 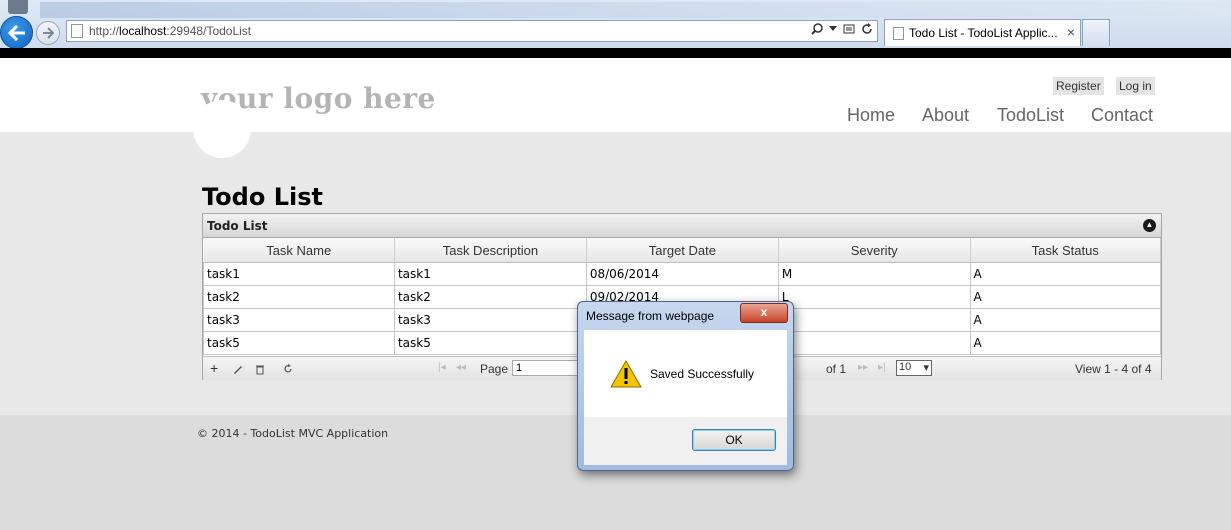 What do you see at coordinates (833, 29) in the screenshot?
I see `chevron-down-icon` at bounding box center [833, 29].